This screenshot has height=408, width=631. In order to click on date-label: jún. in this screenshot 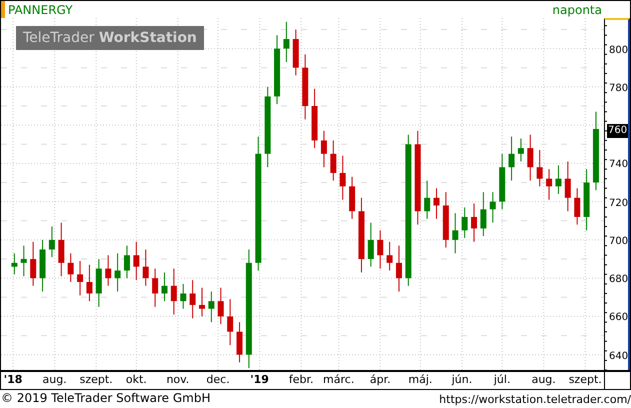, I will do `click(462, 379)`.